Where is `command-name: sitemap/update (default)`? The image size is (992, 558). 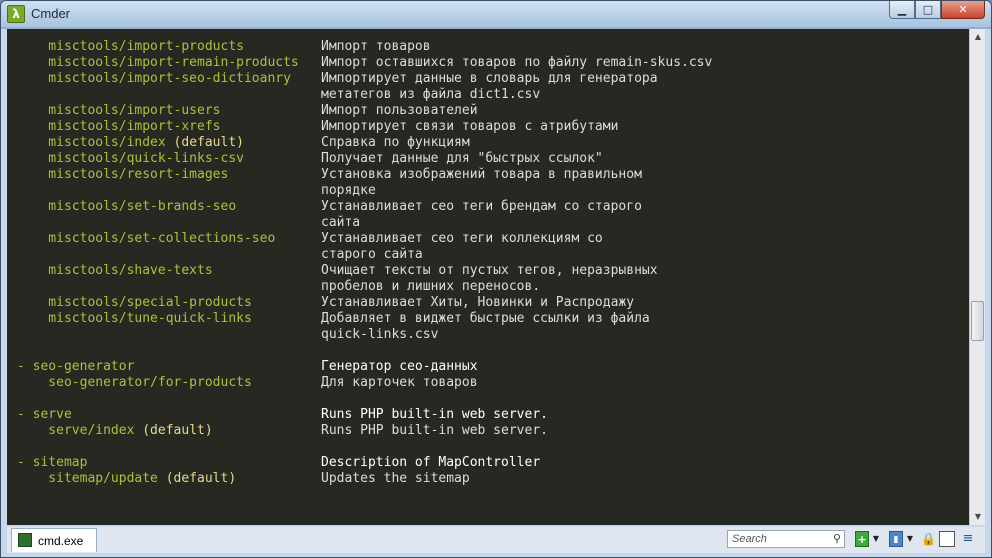 command-name: sitemap/update (default) is located at coordinates (169, 479).